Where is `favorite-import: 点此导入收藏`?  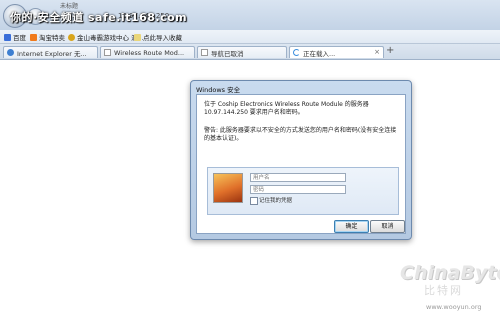 favorite-import: 点此导入收藏 is located at coordinates (158, 37).